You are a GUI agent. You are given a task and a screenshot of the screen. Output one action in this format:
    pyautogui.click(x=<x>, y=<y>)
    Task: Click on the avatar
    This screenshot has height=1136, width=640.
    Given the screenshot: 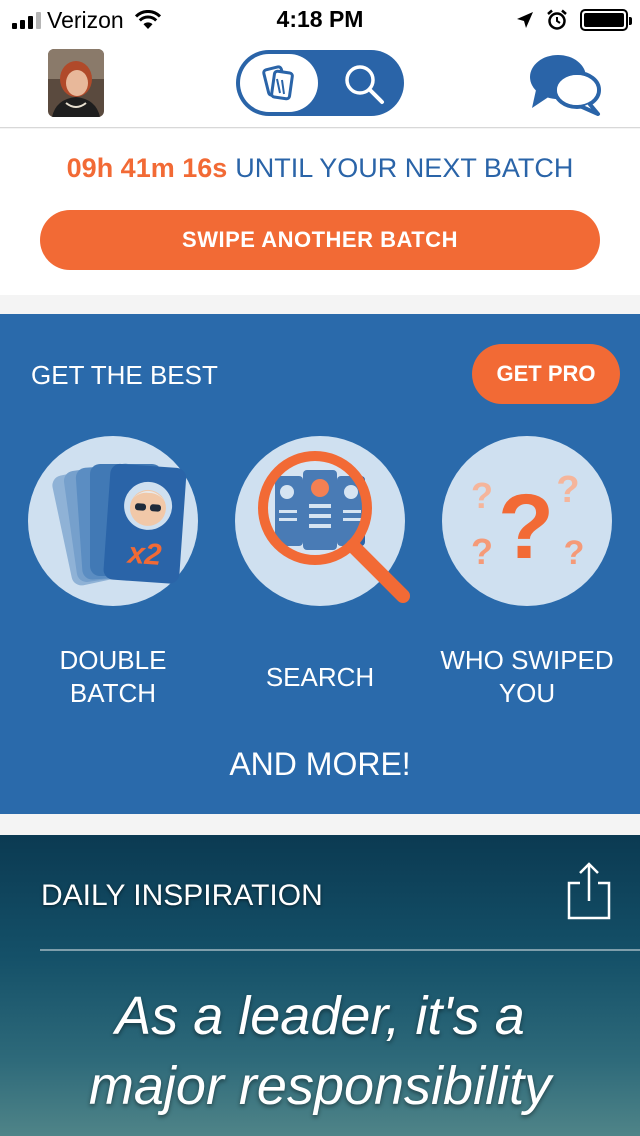 What is the action you would take?
    pyautogui.click(x=76, y=83)
    